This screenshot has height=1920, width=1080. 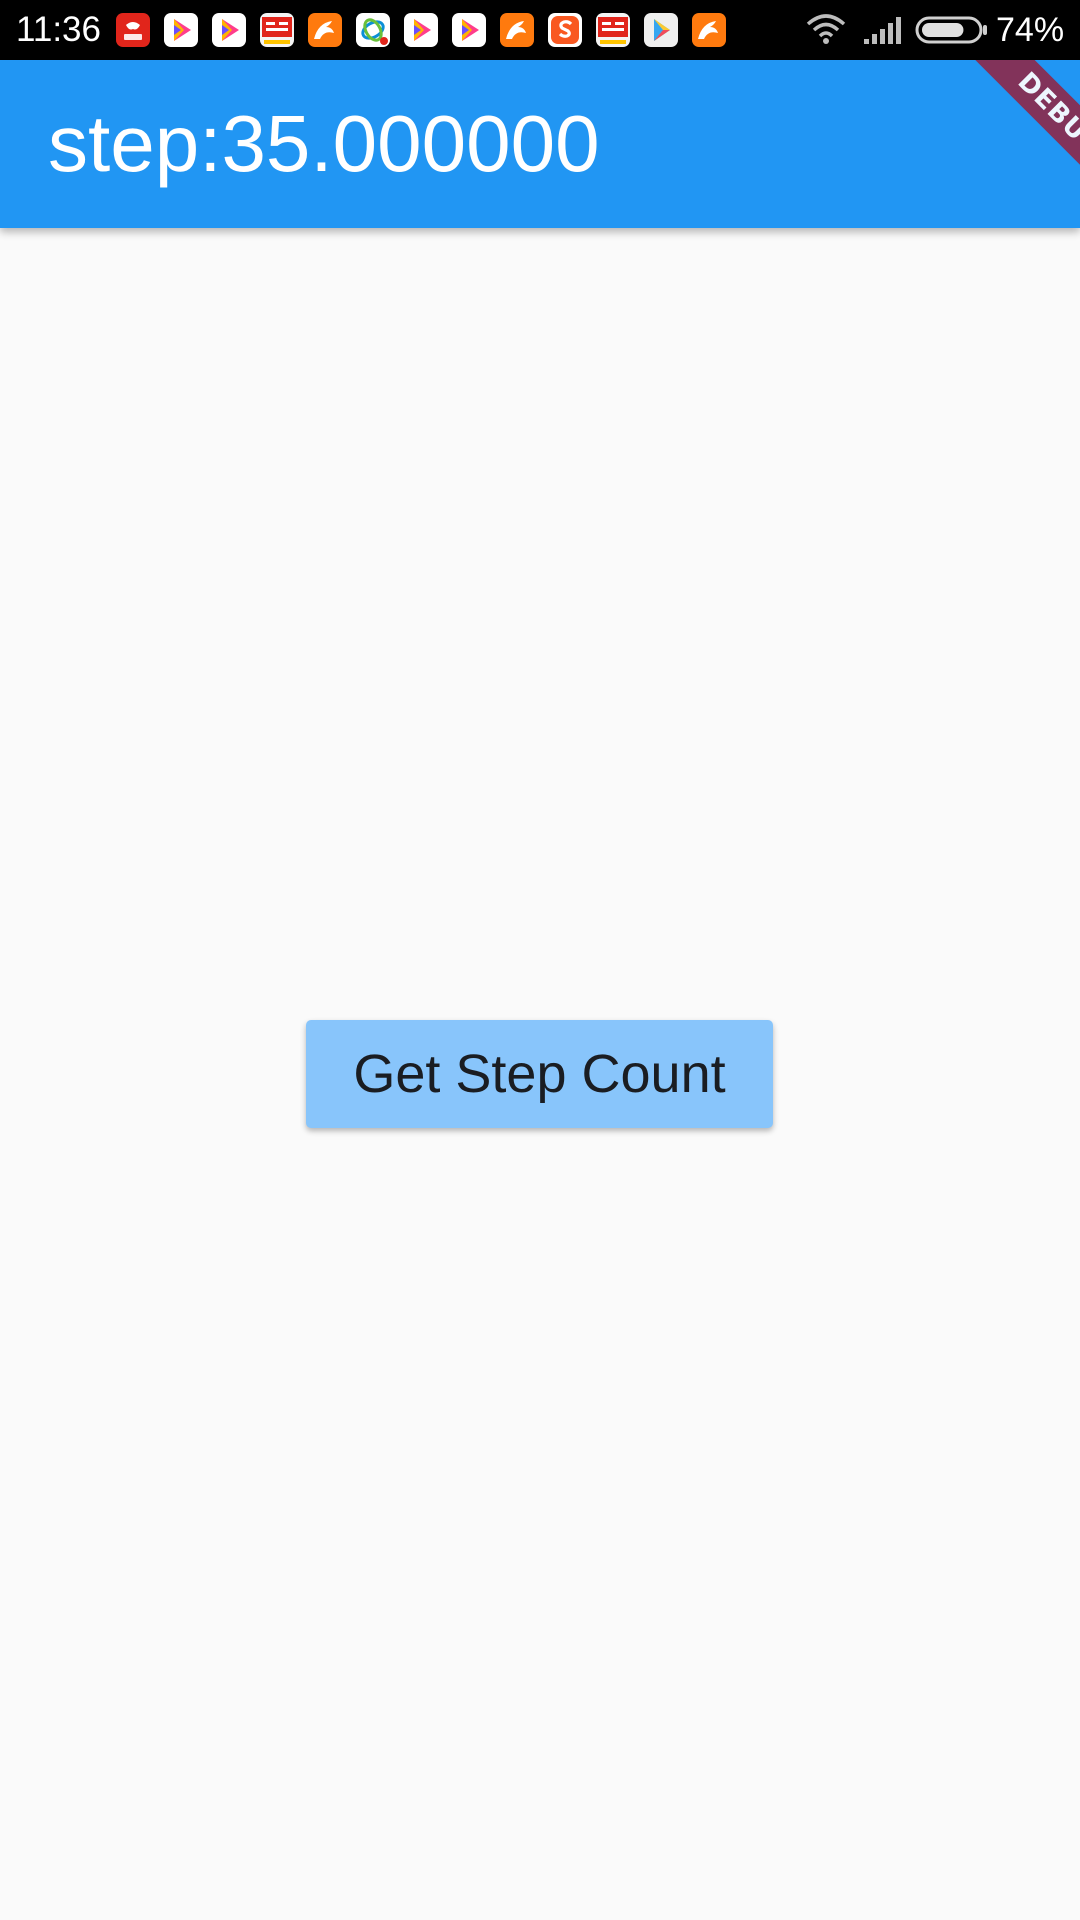 What do you see at coordinates (1030, 30) in the screenshot?
I see `battery-percent: 74%` at bounding box center [1030, 30].